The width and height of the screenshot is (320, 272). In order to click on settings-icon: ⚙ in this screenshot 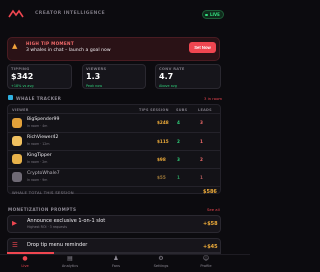, I will do `click(161, 258)`.